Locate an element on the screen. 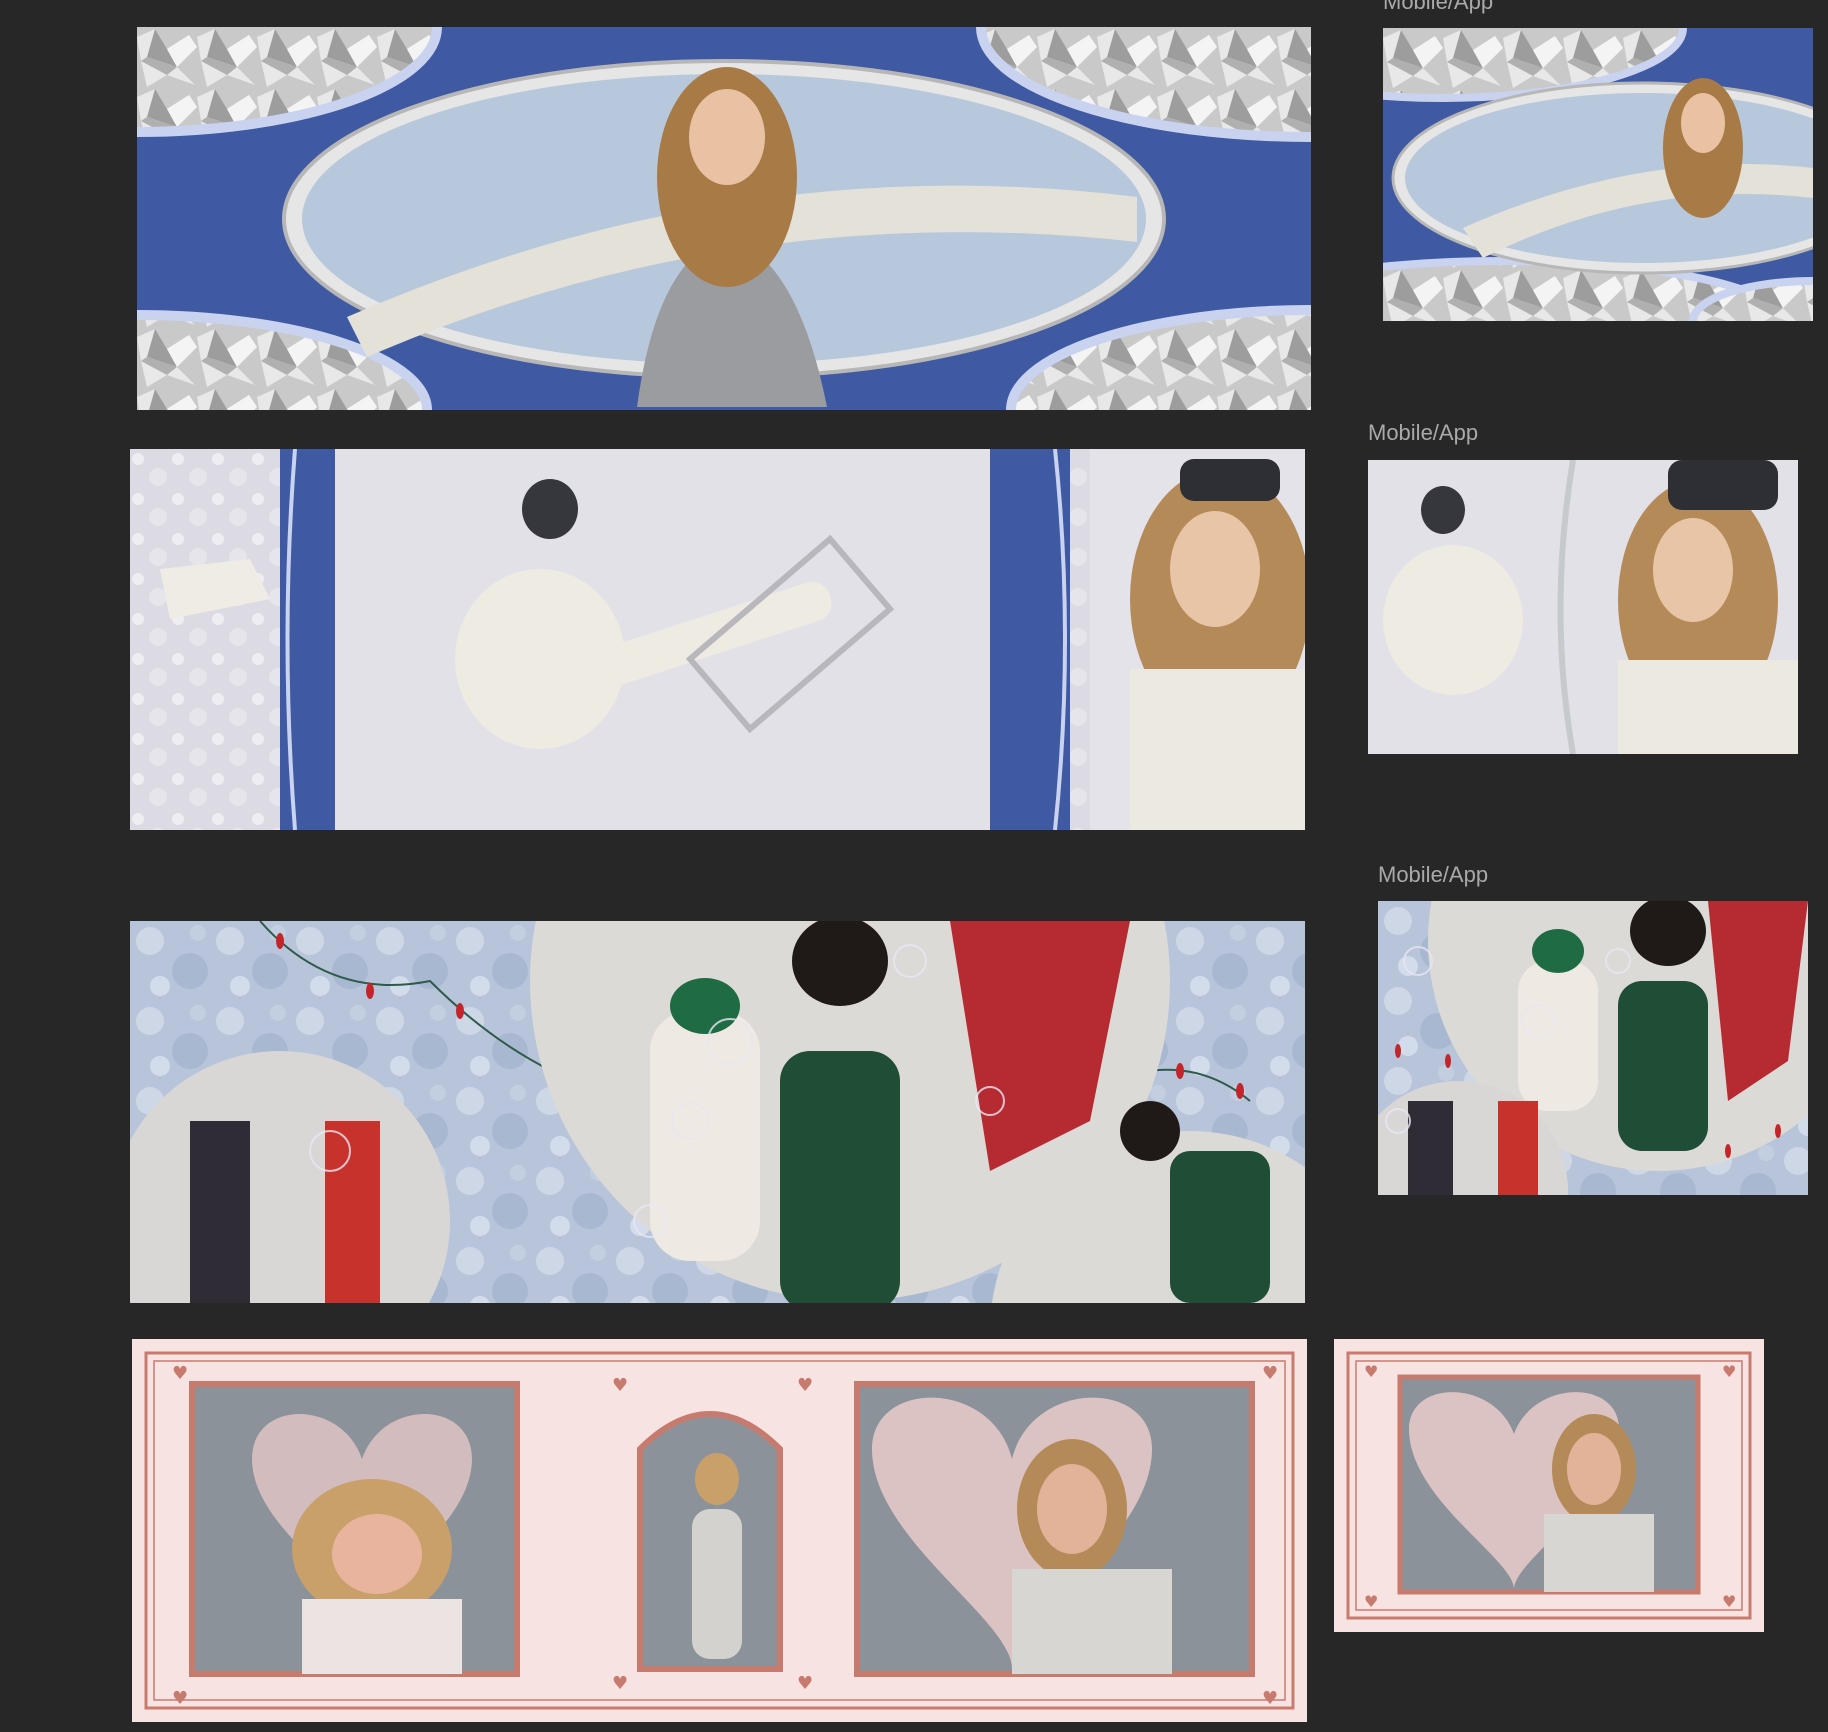  holiday-lights-banner-mobile is located at coordinates (1593, 1048).